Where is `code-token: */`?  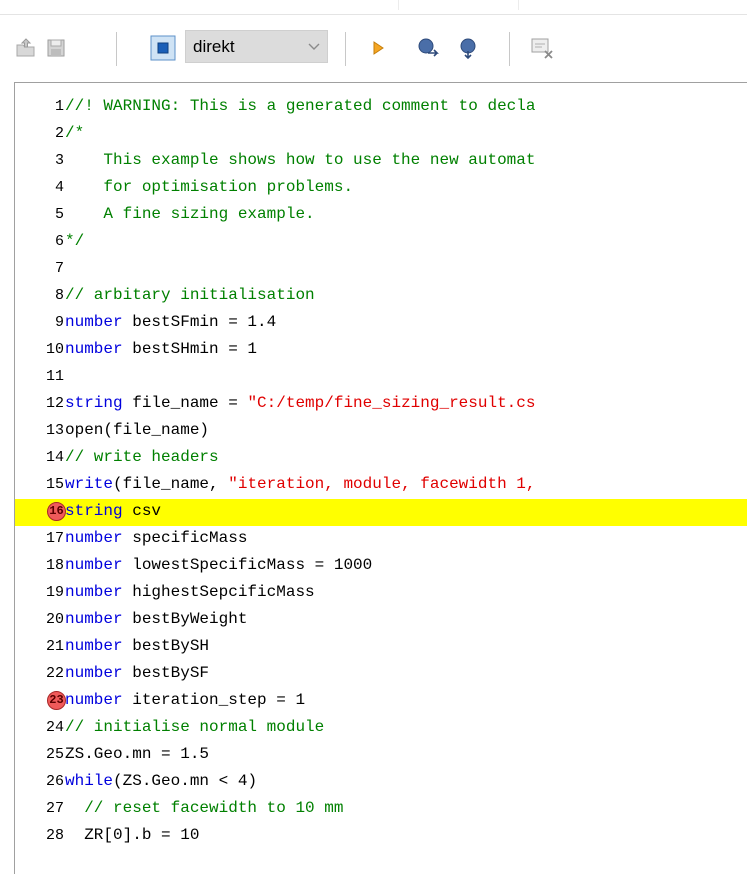 code-token: */ is located at coordinates (75, 241).